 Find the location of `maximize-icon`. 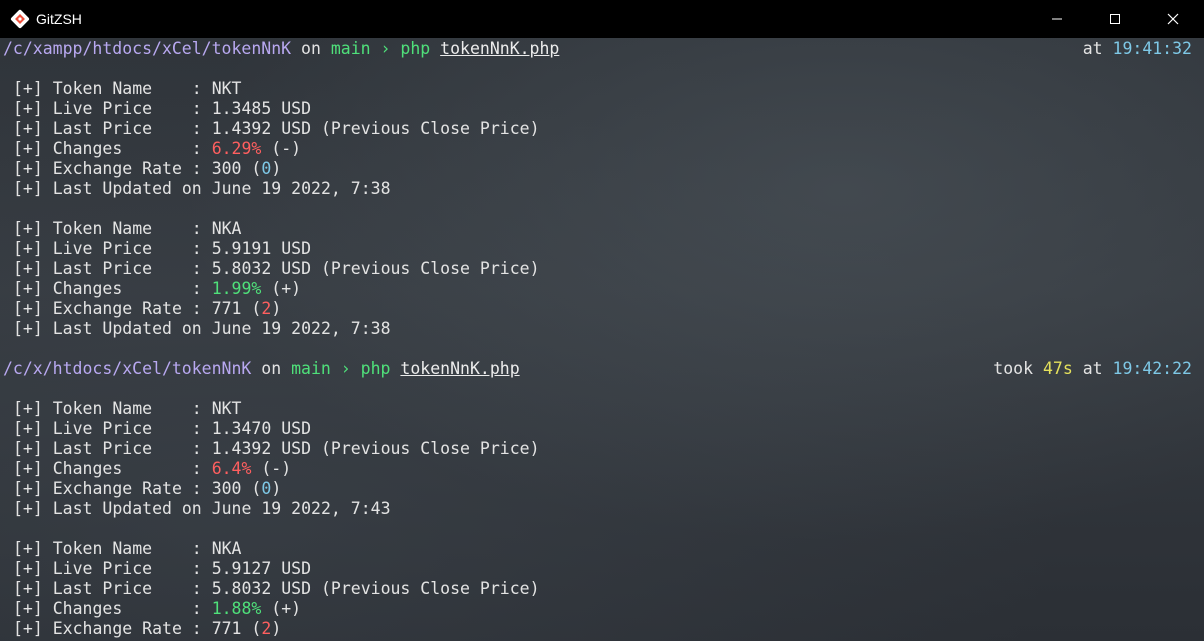

maximize-icon is located at coordinates (1115, 19).